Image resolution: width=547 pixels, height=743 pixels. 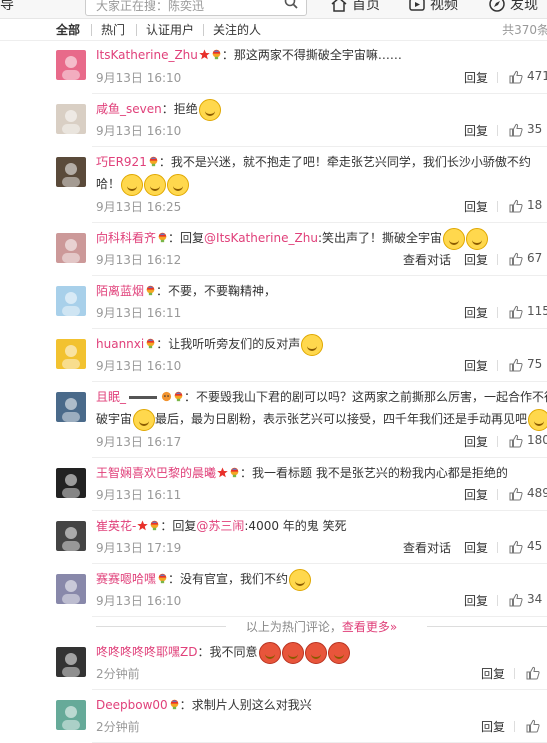 I want to click on comment-body: 崔英花- ：回复@苏三闹:4000 年的鬼 笑死, so click(x=321, y=526).